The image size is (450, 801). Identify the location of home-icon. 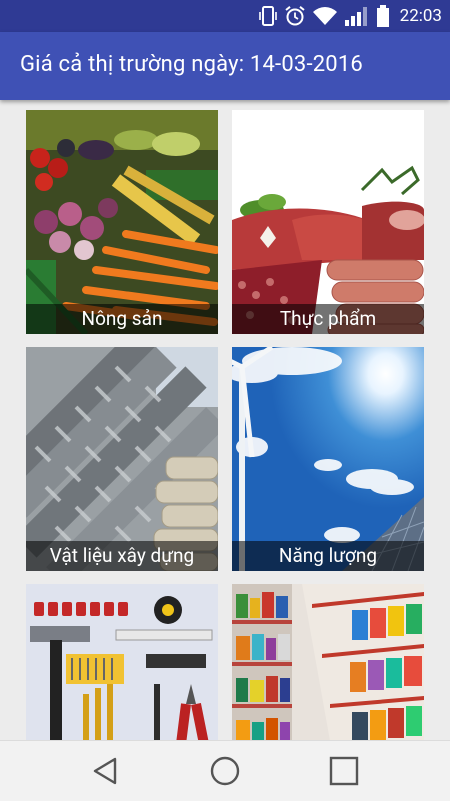
(225, 771).